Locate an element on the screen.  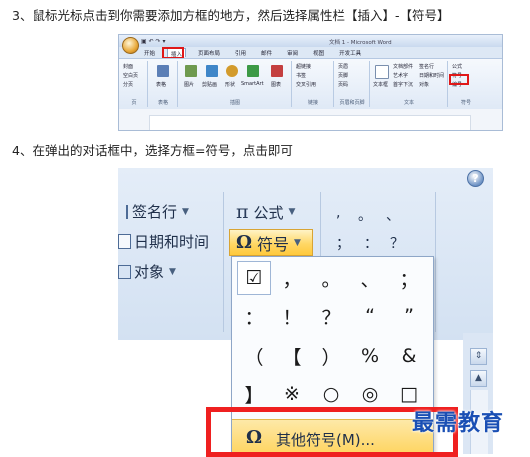
symbol-cell: ） is located at coordinates (331, 356).